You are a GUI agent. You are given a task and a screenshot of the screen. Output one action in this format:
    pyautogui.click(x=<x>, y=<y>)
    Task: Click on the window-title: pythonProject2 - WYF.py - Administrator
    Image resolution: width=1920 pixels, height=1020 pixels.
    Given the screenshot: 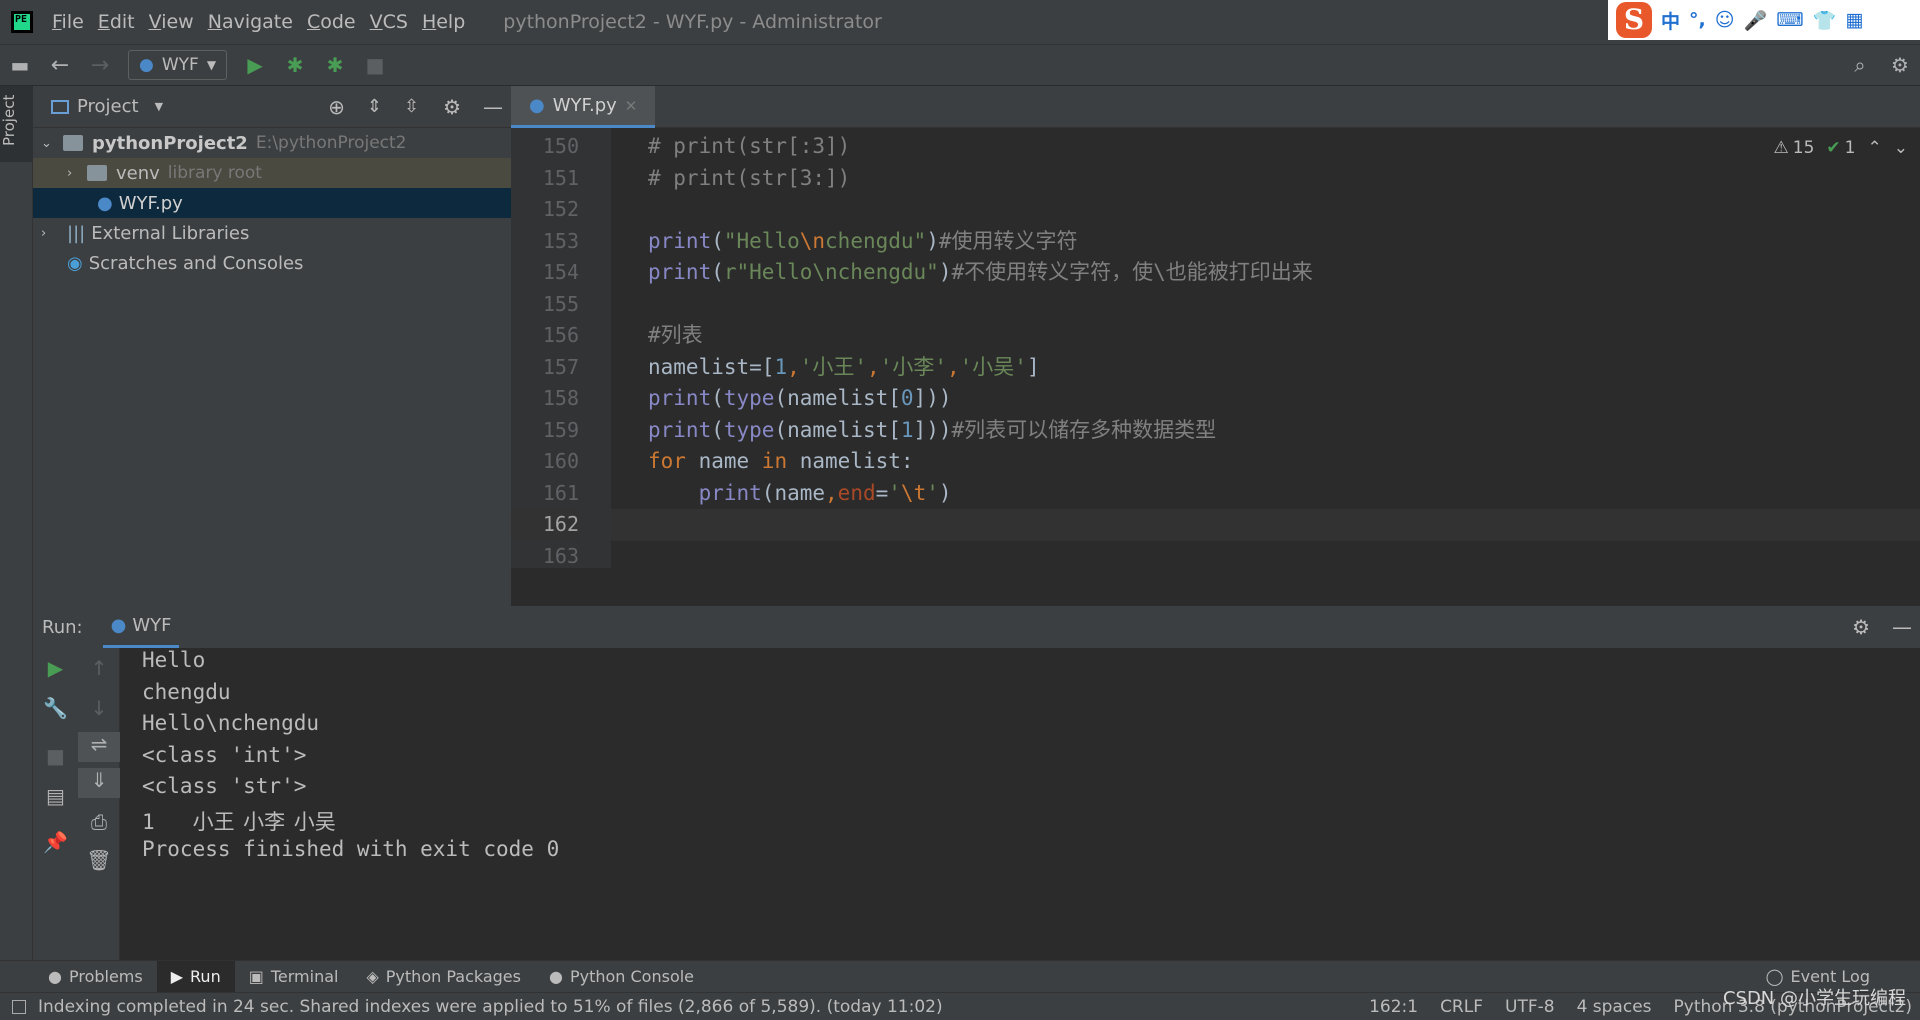 What is the action you would take?
    pyautogui.click(x=692, y=22)
    